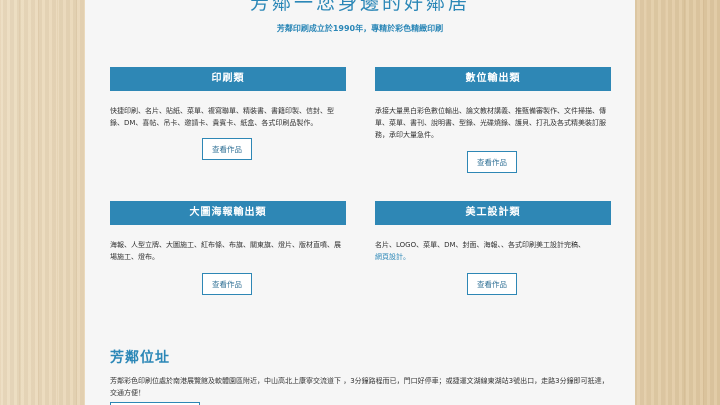 The image size is (720, 405). Describe the element at coordinates (227, 284) in the screenshot. I see `view-poster-button: 查看作品` at that location.